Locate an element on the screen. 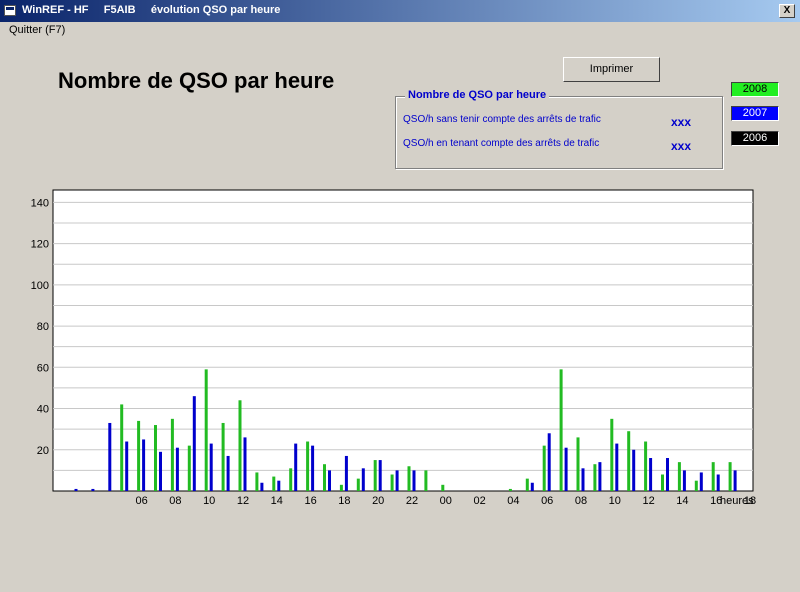  x-tick-label: 18 is located at coordinates (344, 501).